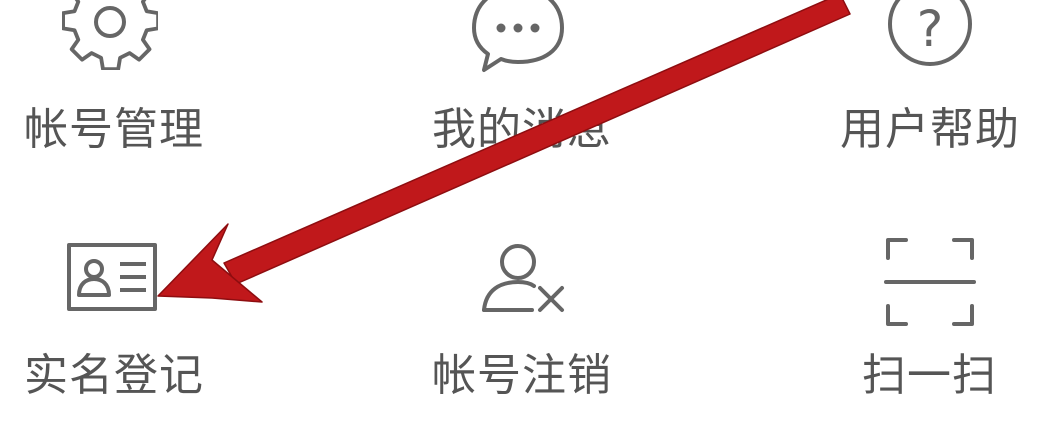 This screenshot has width=1038, height=445. I want to click on help-circle-icon: ?, so click(930, 33).